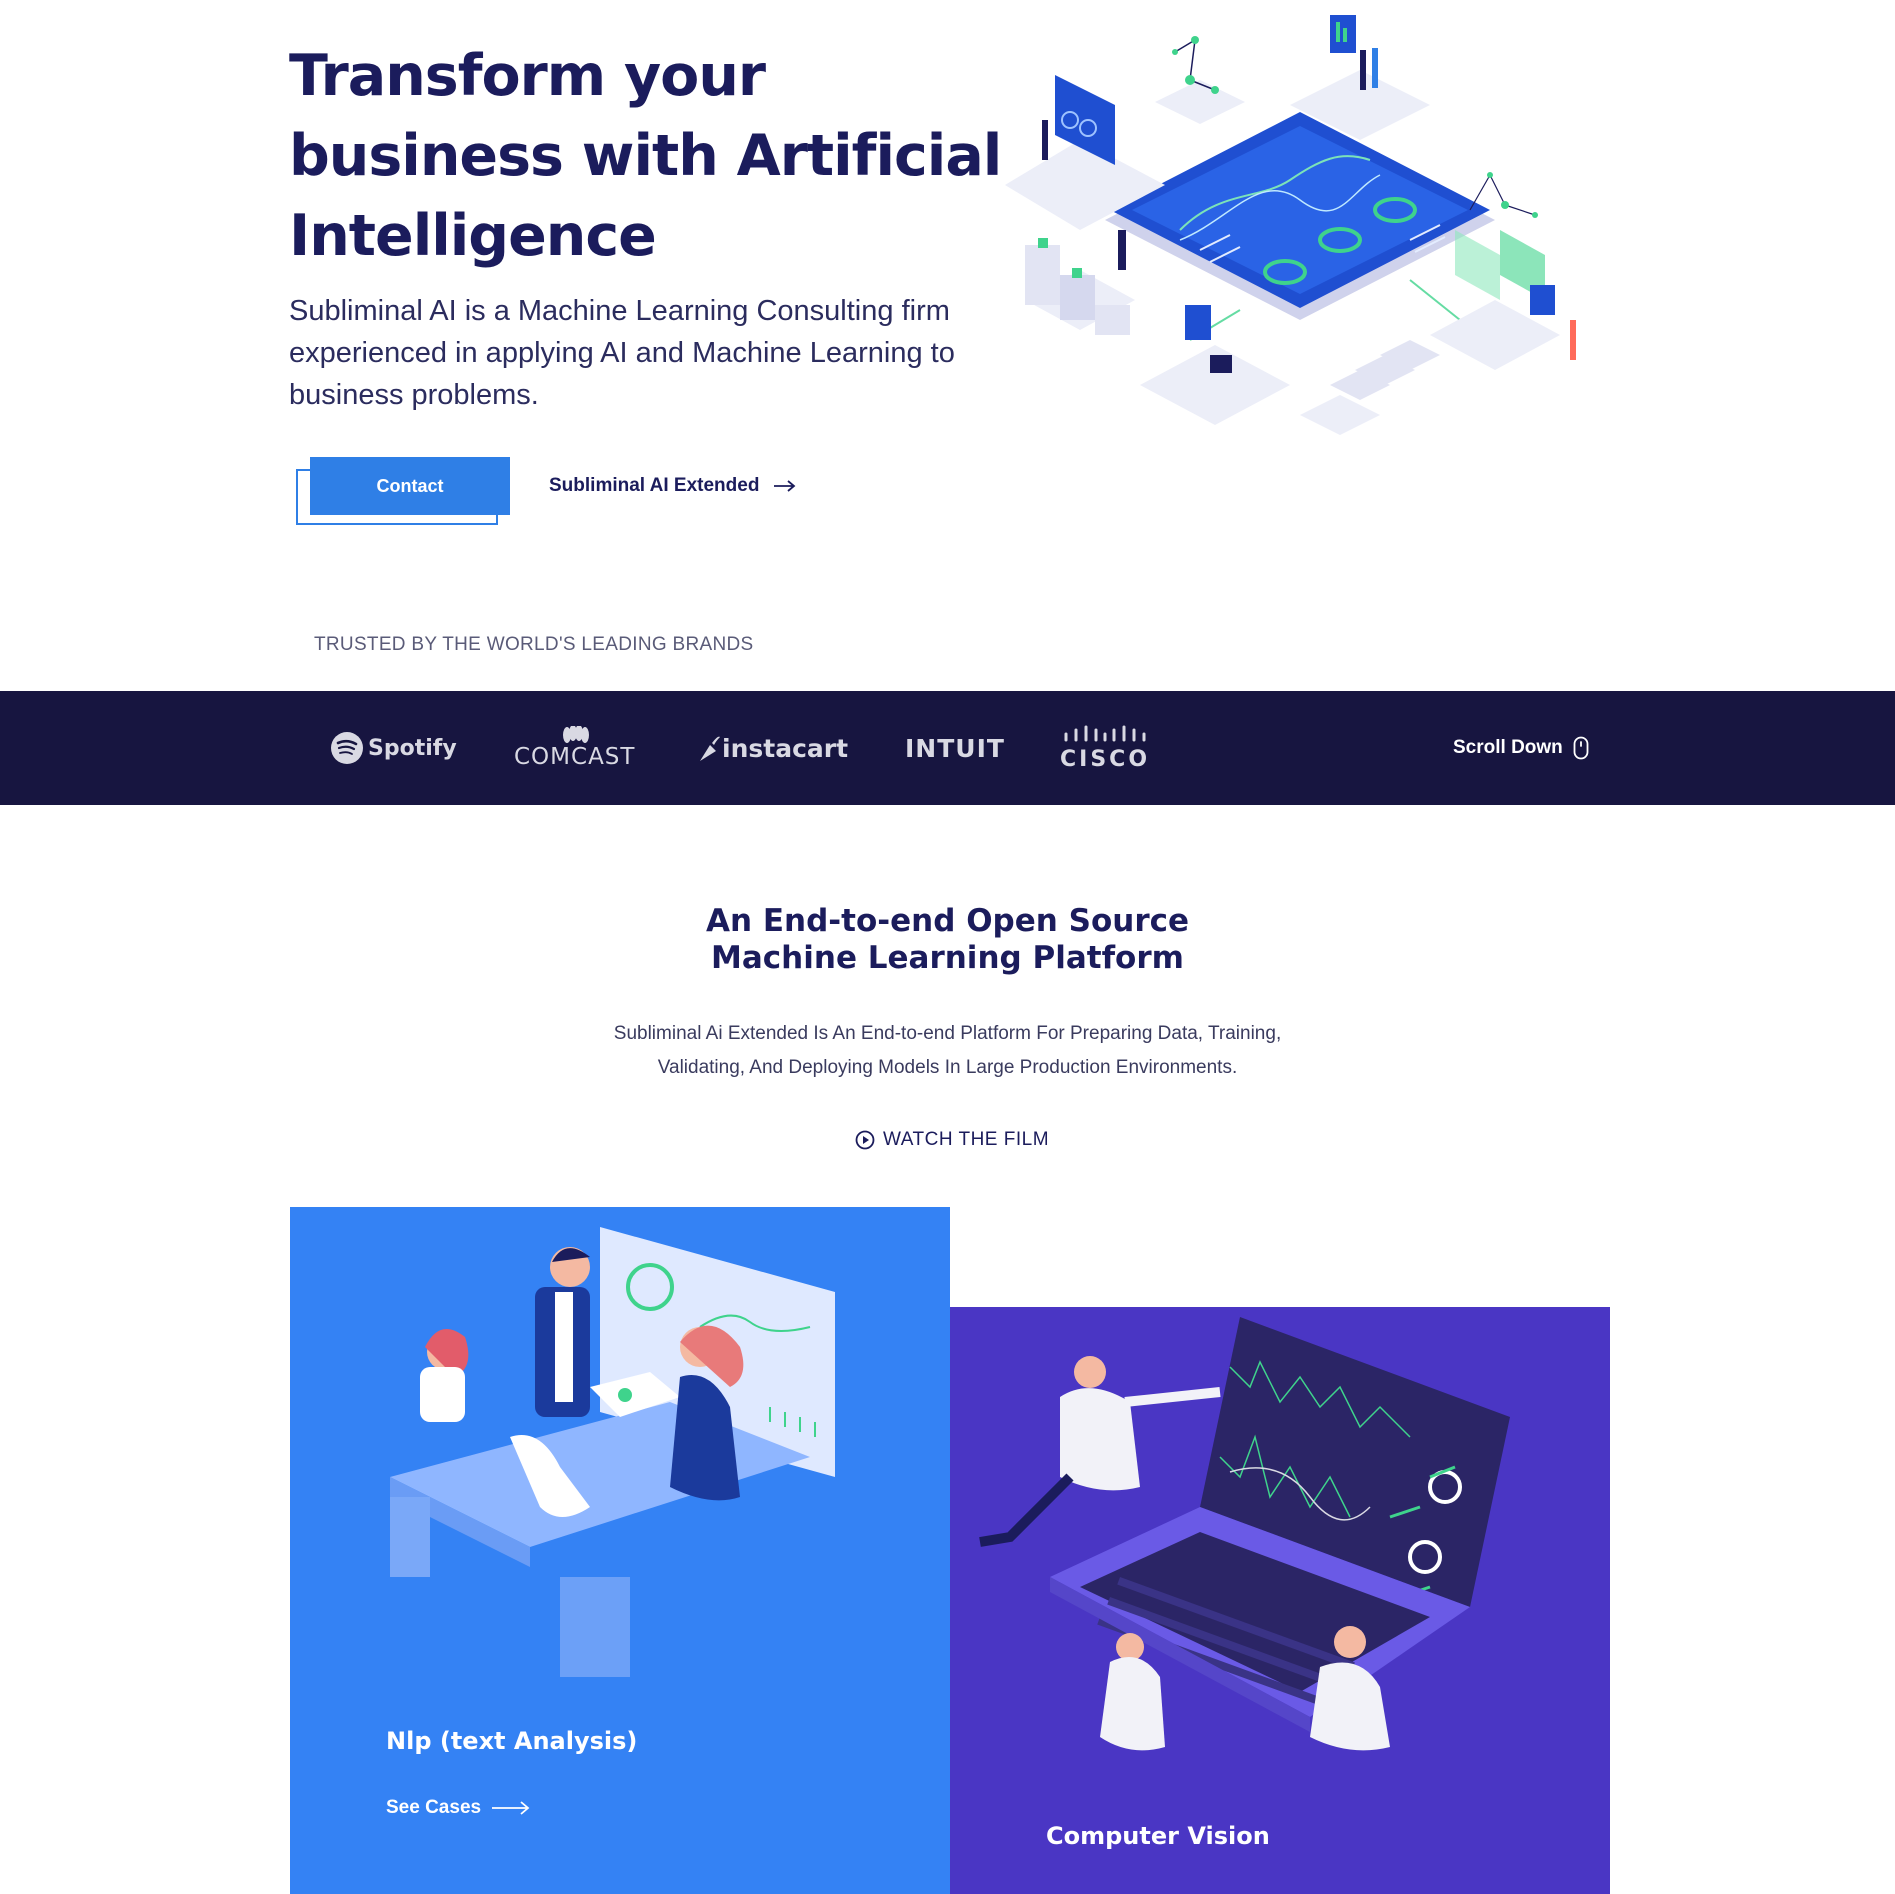  What do you see at coordinates (1300, 216) in the screenshot?
I see `central-dashboard-platform` at bounding box center [1300, 216].